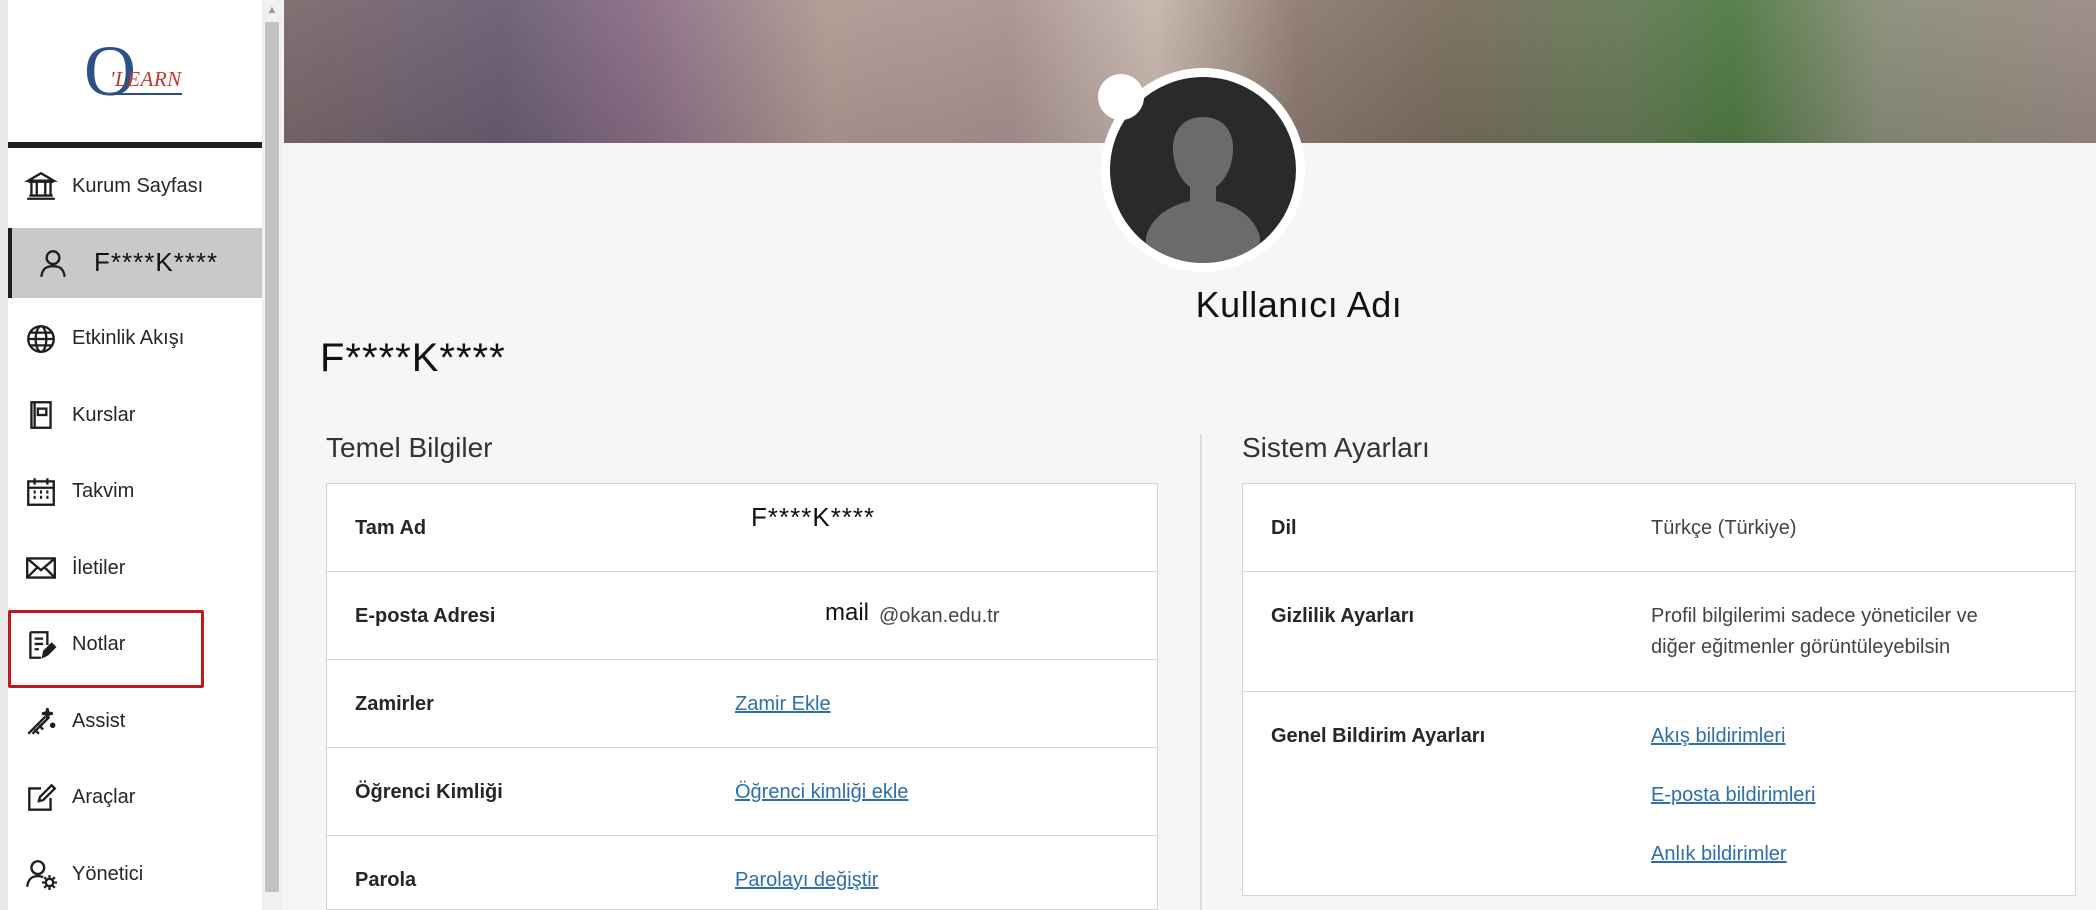 This screenshot has width=2096, height=910. I want to click on table-row: Zamirler Zamir Ekle, so click(742, 704).